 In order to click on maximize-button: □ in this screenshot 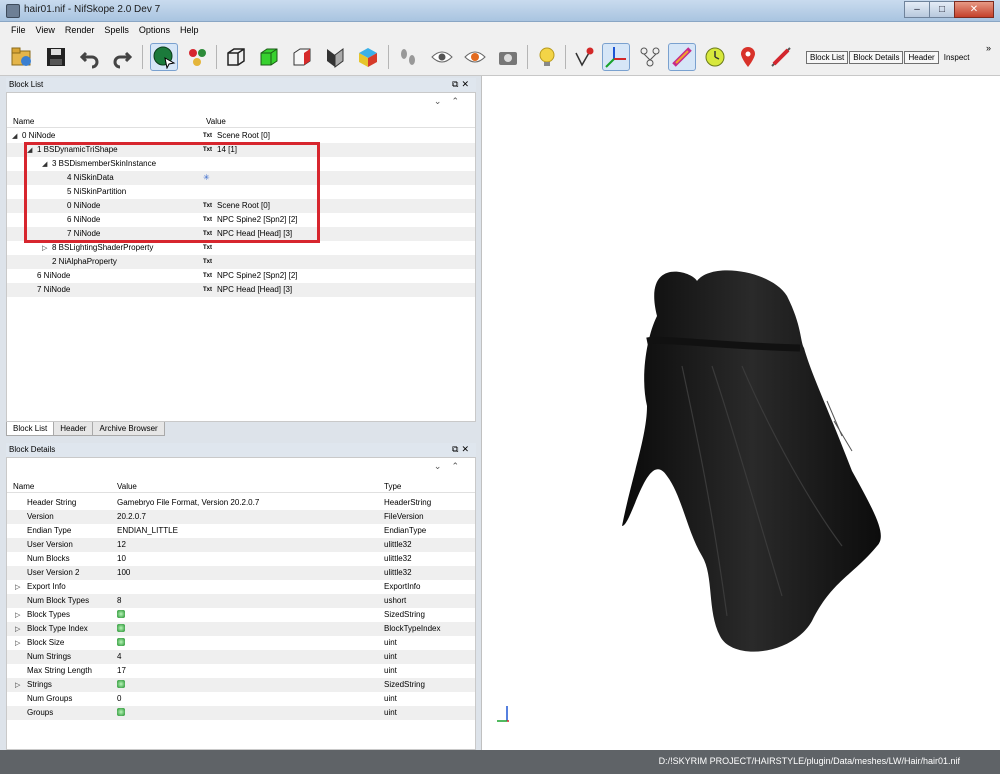, I will do `click(942, 9)`.